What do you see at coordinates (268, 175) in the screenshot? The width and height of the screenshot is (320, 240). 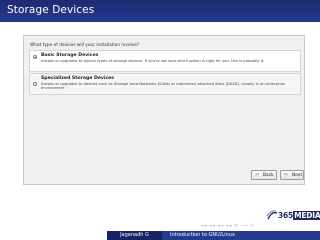 I see `back-button-label: Back` at bounding box center [268, 175].